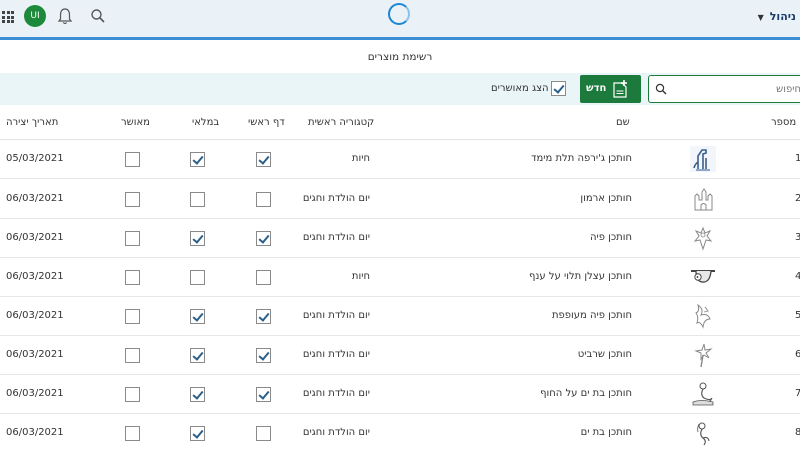 This screenshot has height=450, width=800. I want to click on row-number: 6, so click(797, 354).